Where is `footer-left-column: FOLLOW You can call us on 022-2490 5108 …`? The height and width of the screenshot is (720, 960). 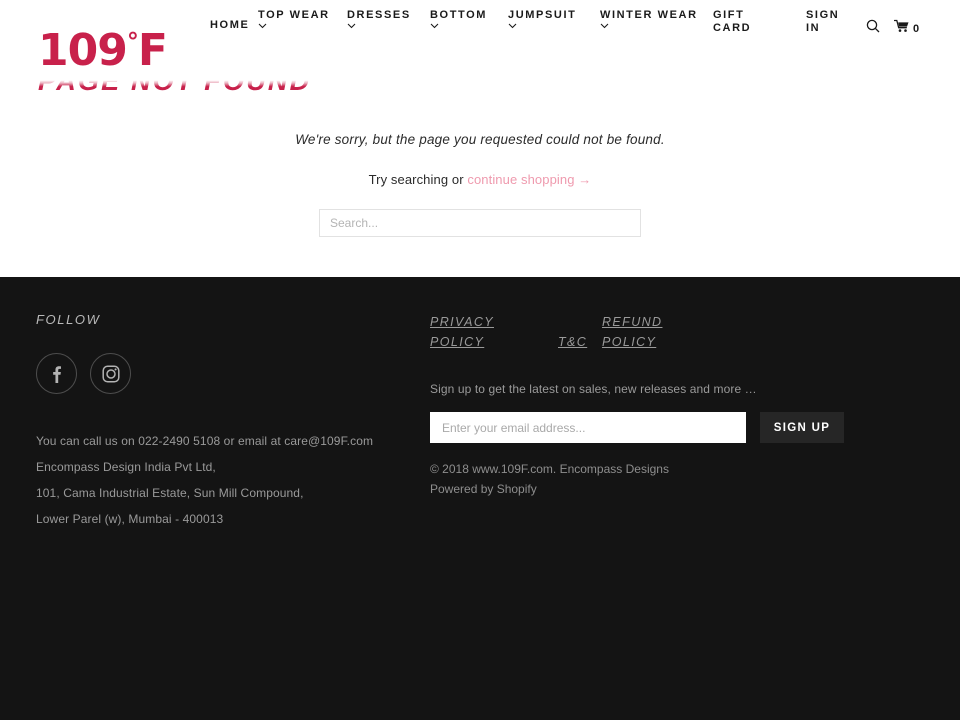
footer-left-column: FOLLOW You can call us on 022-2490 5108 … is located at coordinates (226, 422).